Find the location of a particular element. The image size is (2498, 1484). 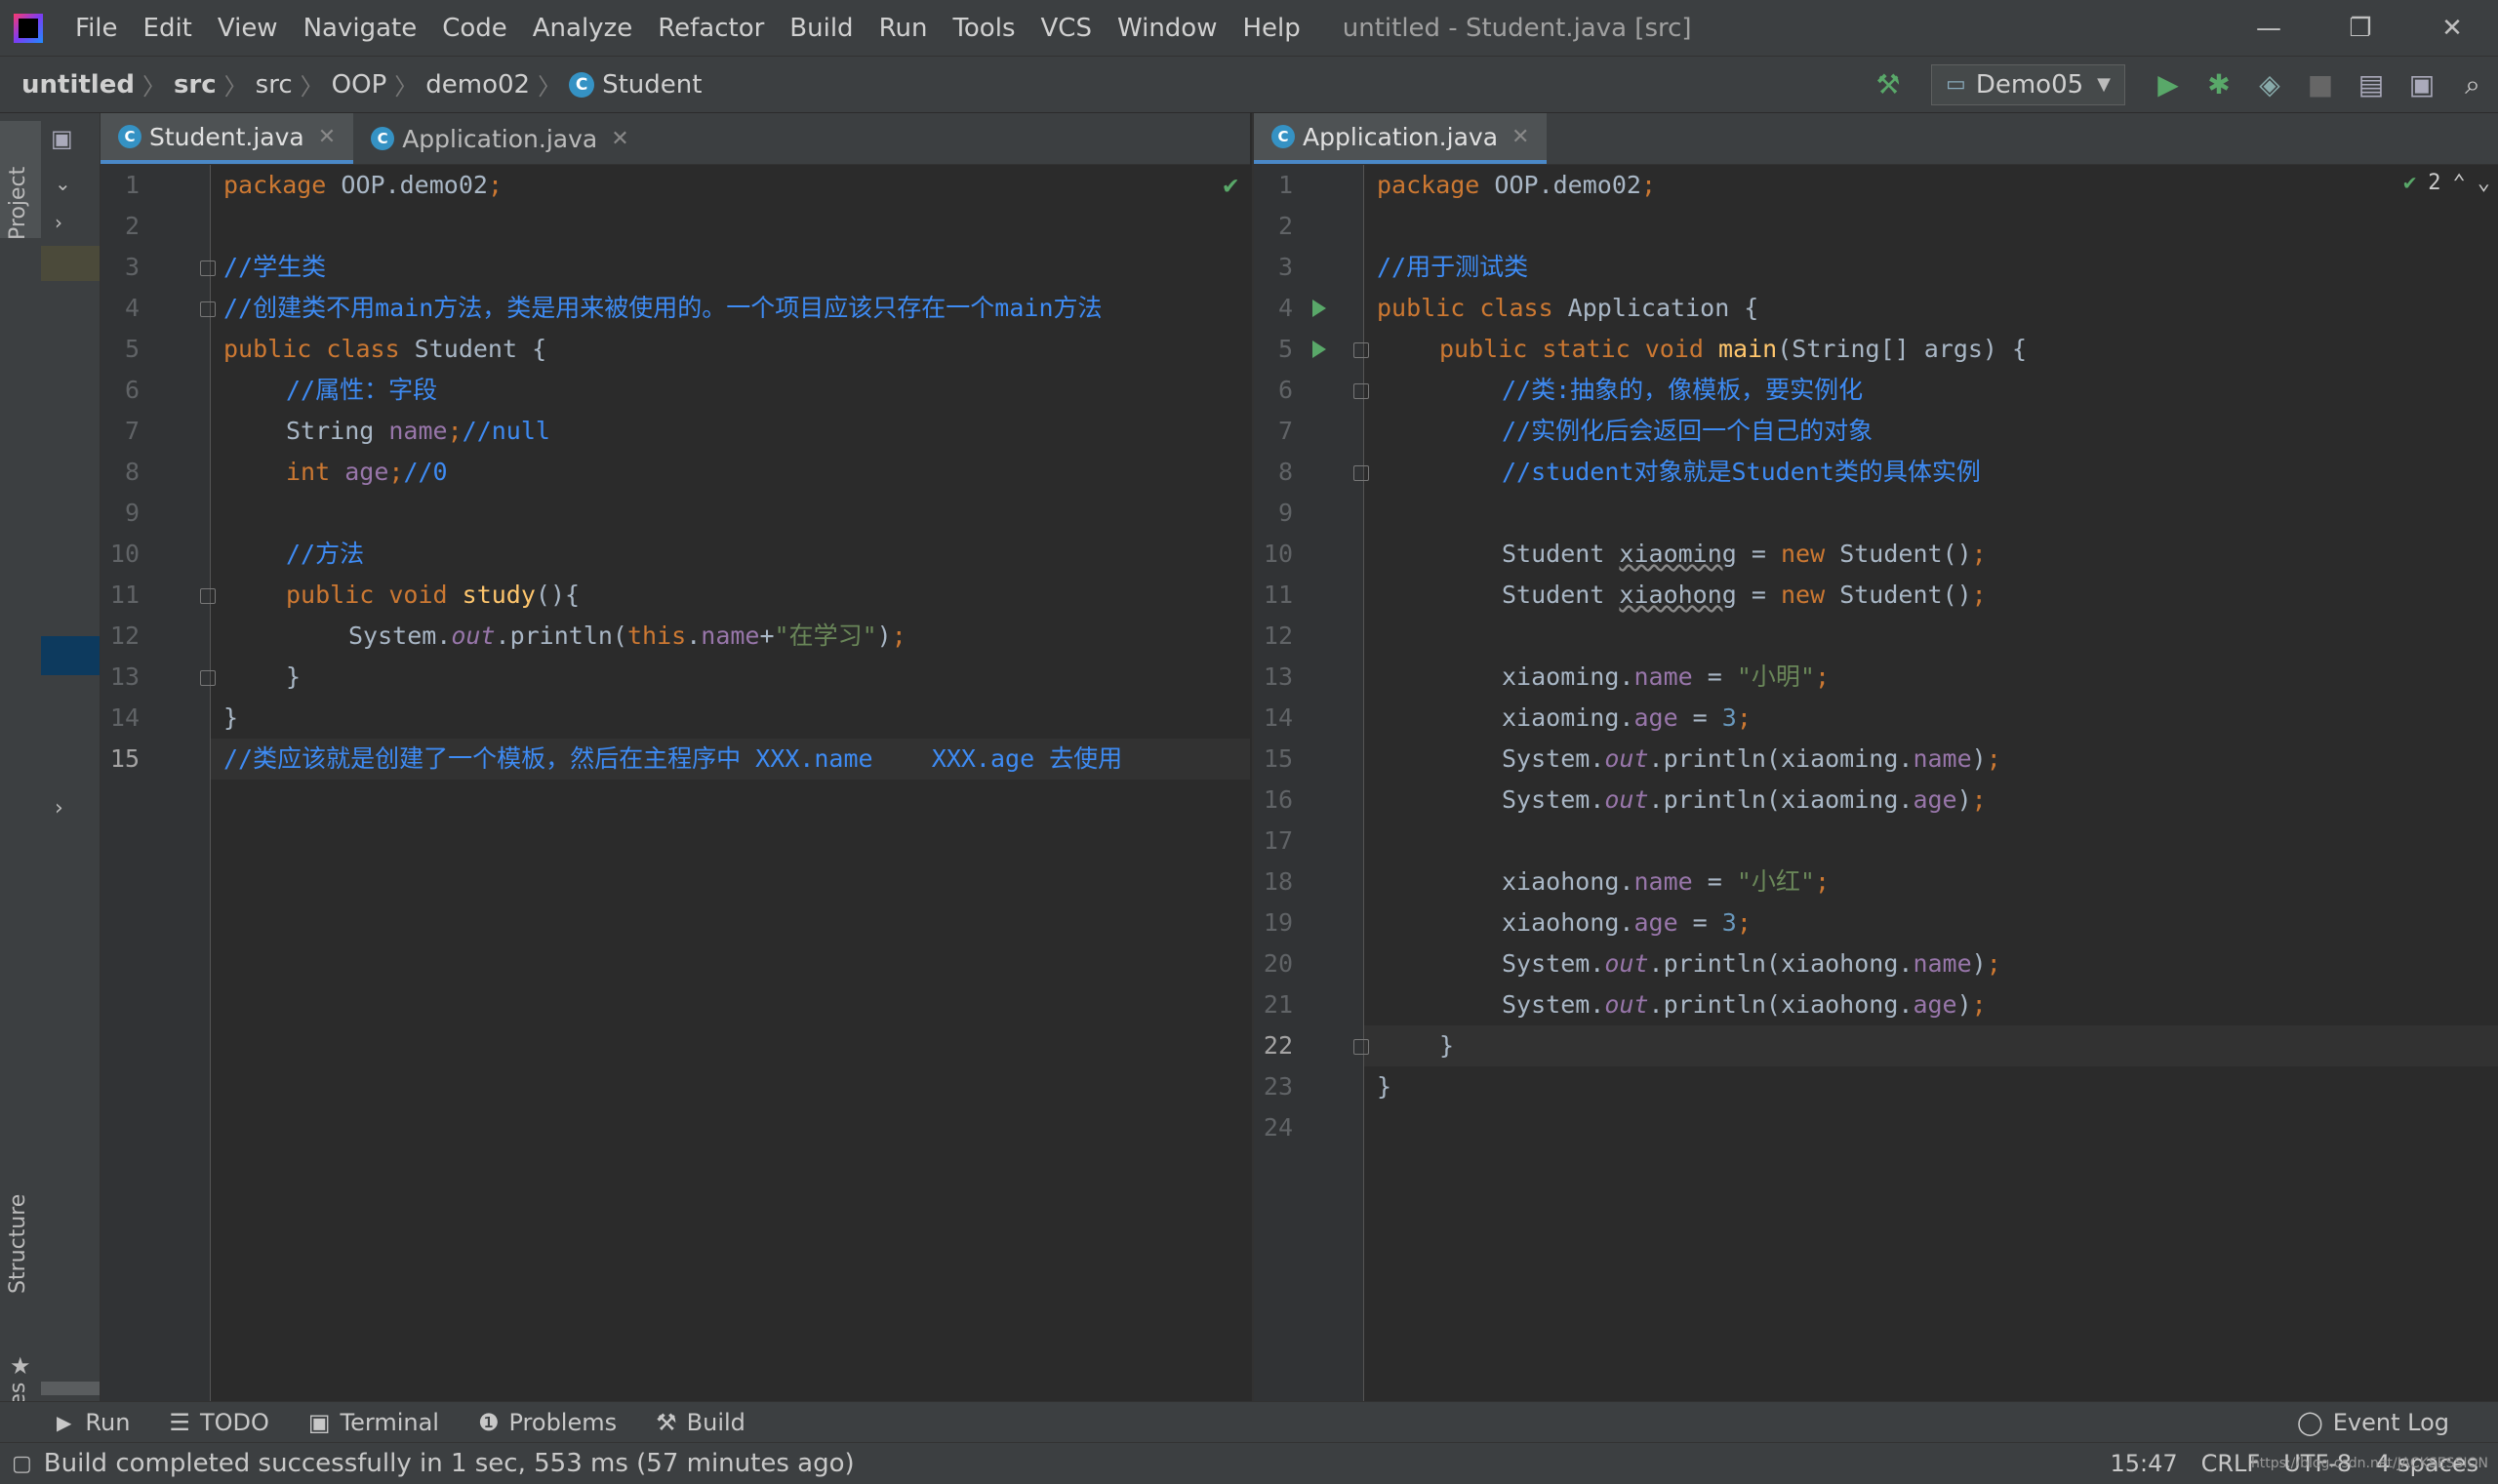

code-line: String name;//null is located at coordinates (418, 431).